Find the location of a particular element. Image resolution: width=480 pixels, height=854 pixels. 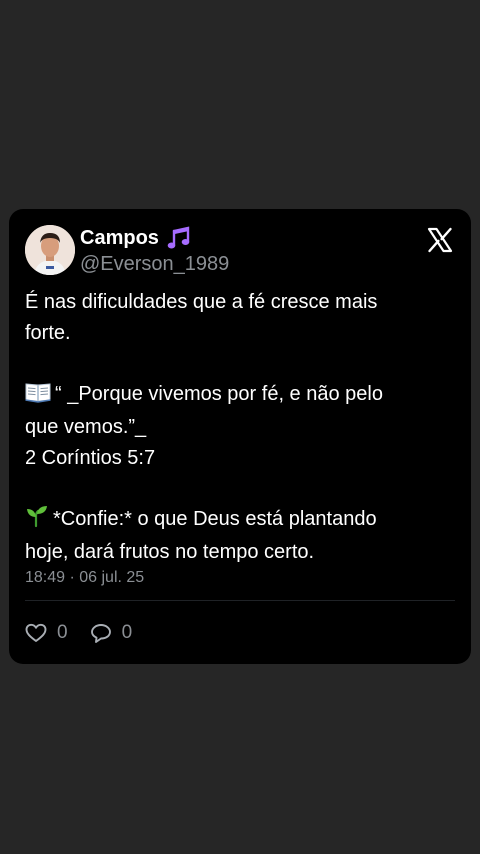

tweet-line: que vemos.”_ is located at coordinates (86, 427).